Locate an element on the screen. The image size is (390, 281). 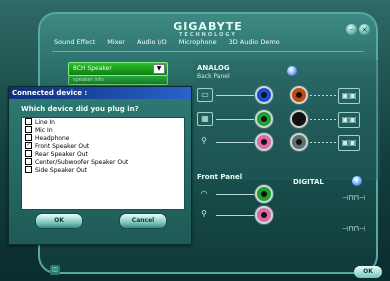
jack-green is located at coordinates (264, 119).